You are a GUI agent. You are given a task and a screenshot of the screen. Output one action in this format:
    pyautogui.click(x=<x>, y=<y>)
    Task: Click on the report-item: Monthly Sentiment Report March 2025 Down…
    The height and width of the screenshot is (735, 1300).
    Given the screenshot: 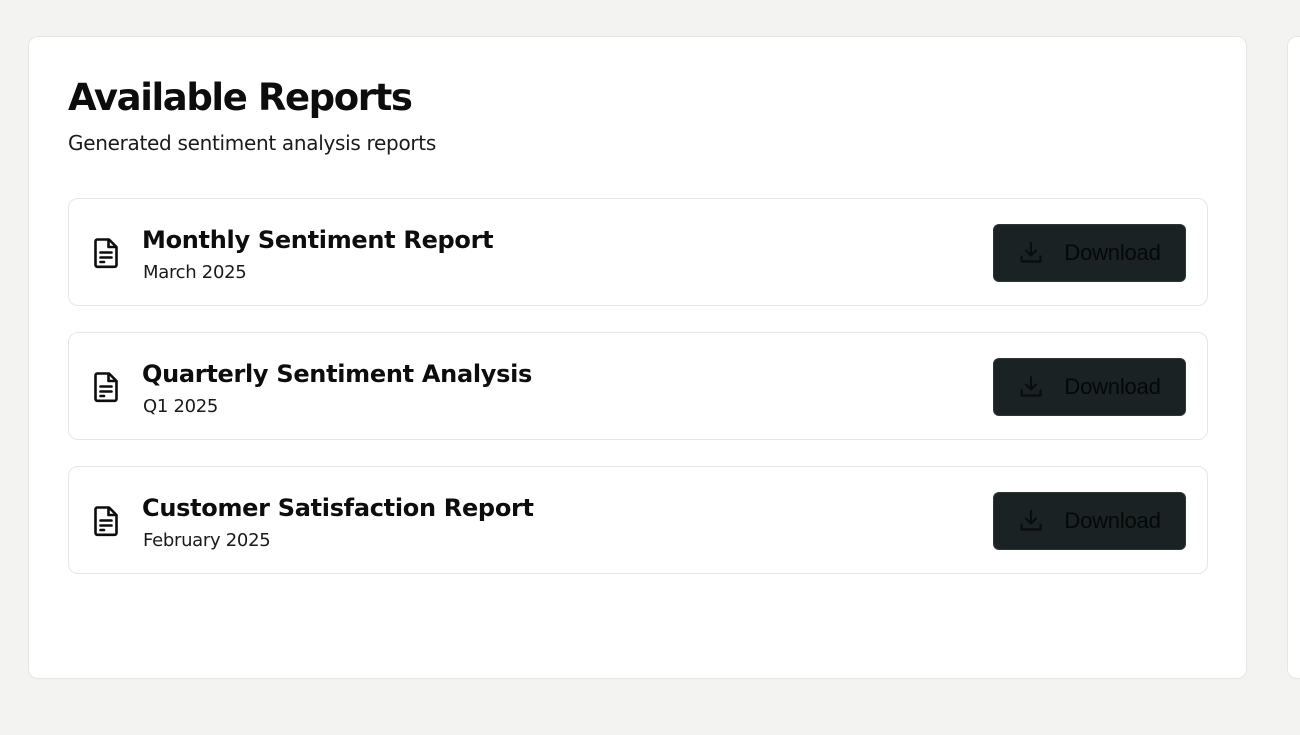 What is the action you would take?
    pyautogui.click(x=638, y=252)
    